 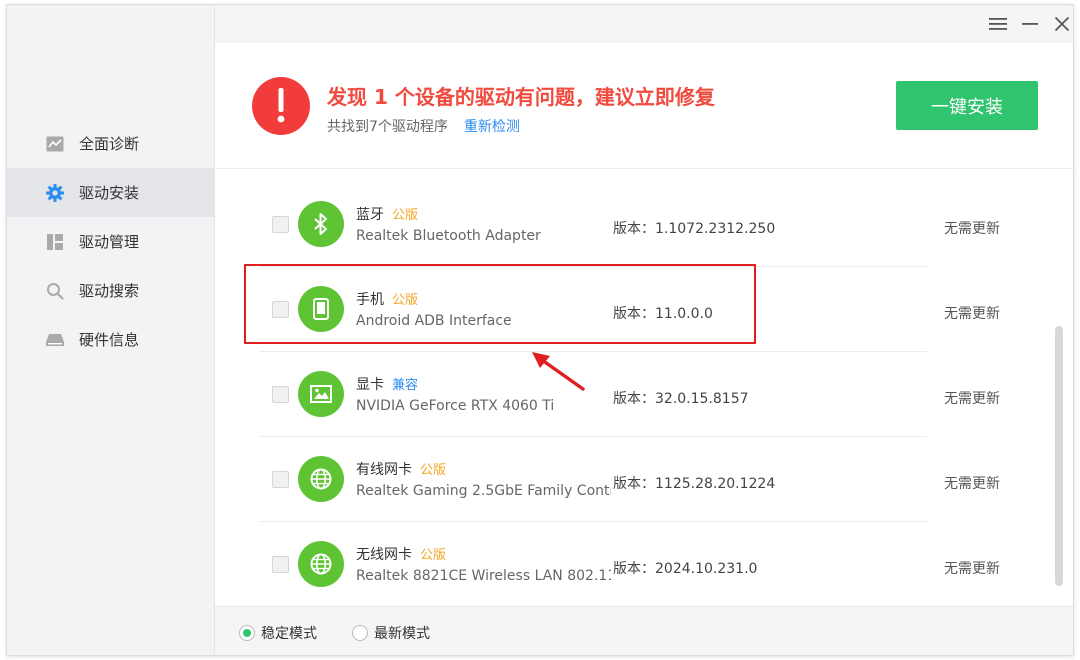 I want to click on device-model: Realtek Bluetooth Adapter, so click(x=448, y=236).